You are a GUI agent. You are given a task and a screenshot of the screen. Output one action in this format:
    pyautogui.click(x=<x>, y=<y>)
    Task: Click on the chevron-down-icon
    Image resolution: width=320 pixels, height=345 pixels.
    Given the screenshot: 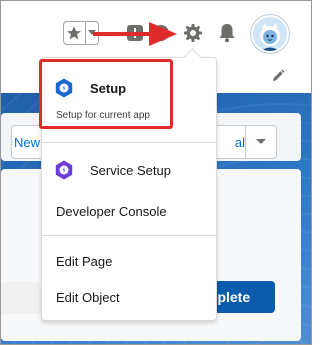 What is the action you would take?
    pyautogui.click(x=261, y=141)
    